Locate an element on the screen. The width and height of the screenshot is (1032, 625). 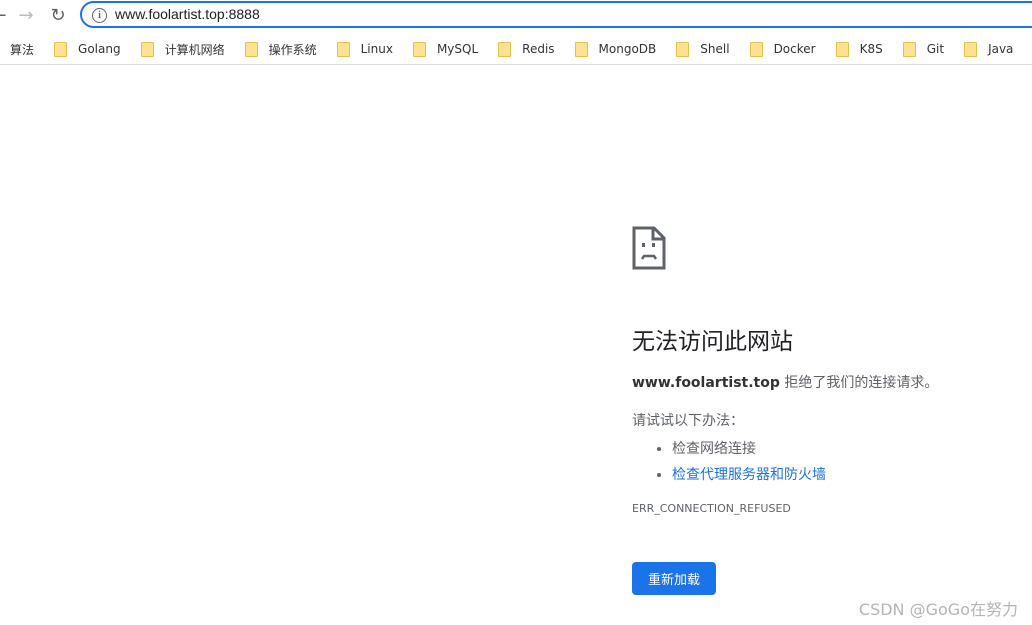
bookmark-folder: Shell is located at coordinates (703, 49).